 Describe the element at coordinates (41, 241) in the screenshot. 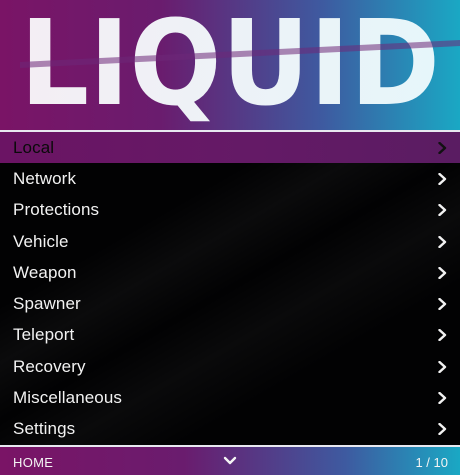

I see `menu-item-label: Vehicle` at that location.